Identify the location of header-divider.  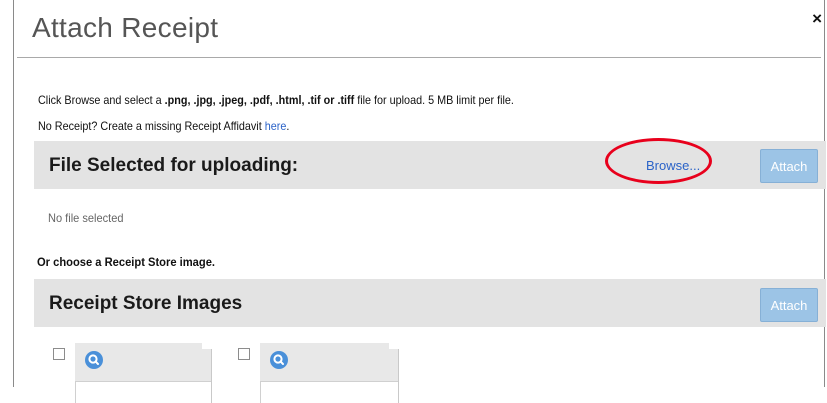
(419, 57).